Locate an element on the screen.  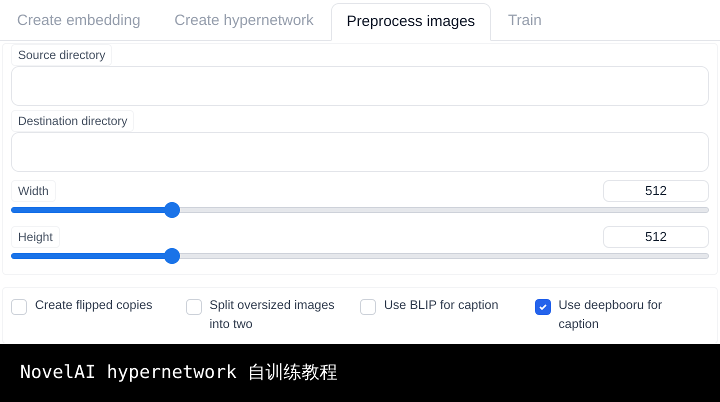
field-label: Source directory is located at coordinates (61, 55).